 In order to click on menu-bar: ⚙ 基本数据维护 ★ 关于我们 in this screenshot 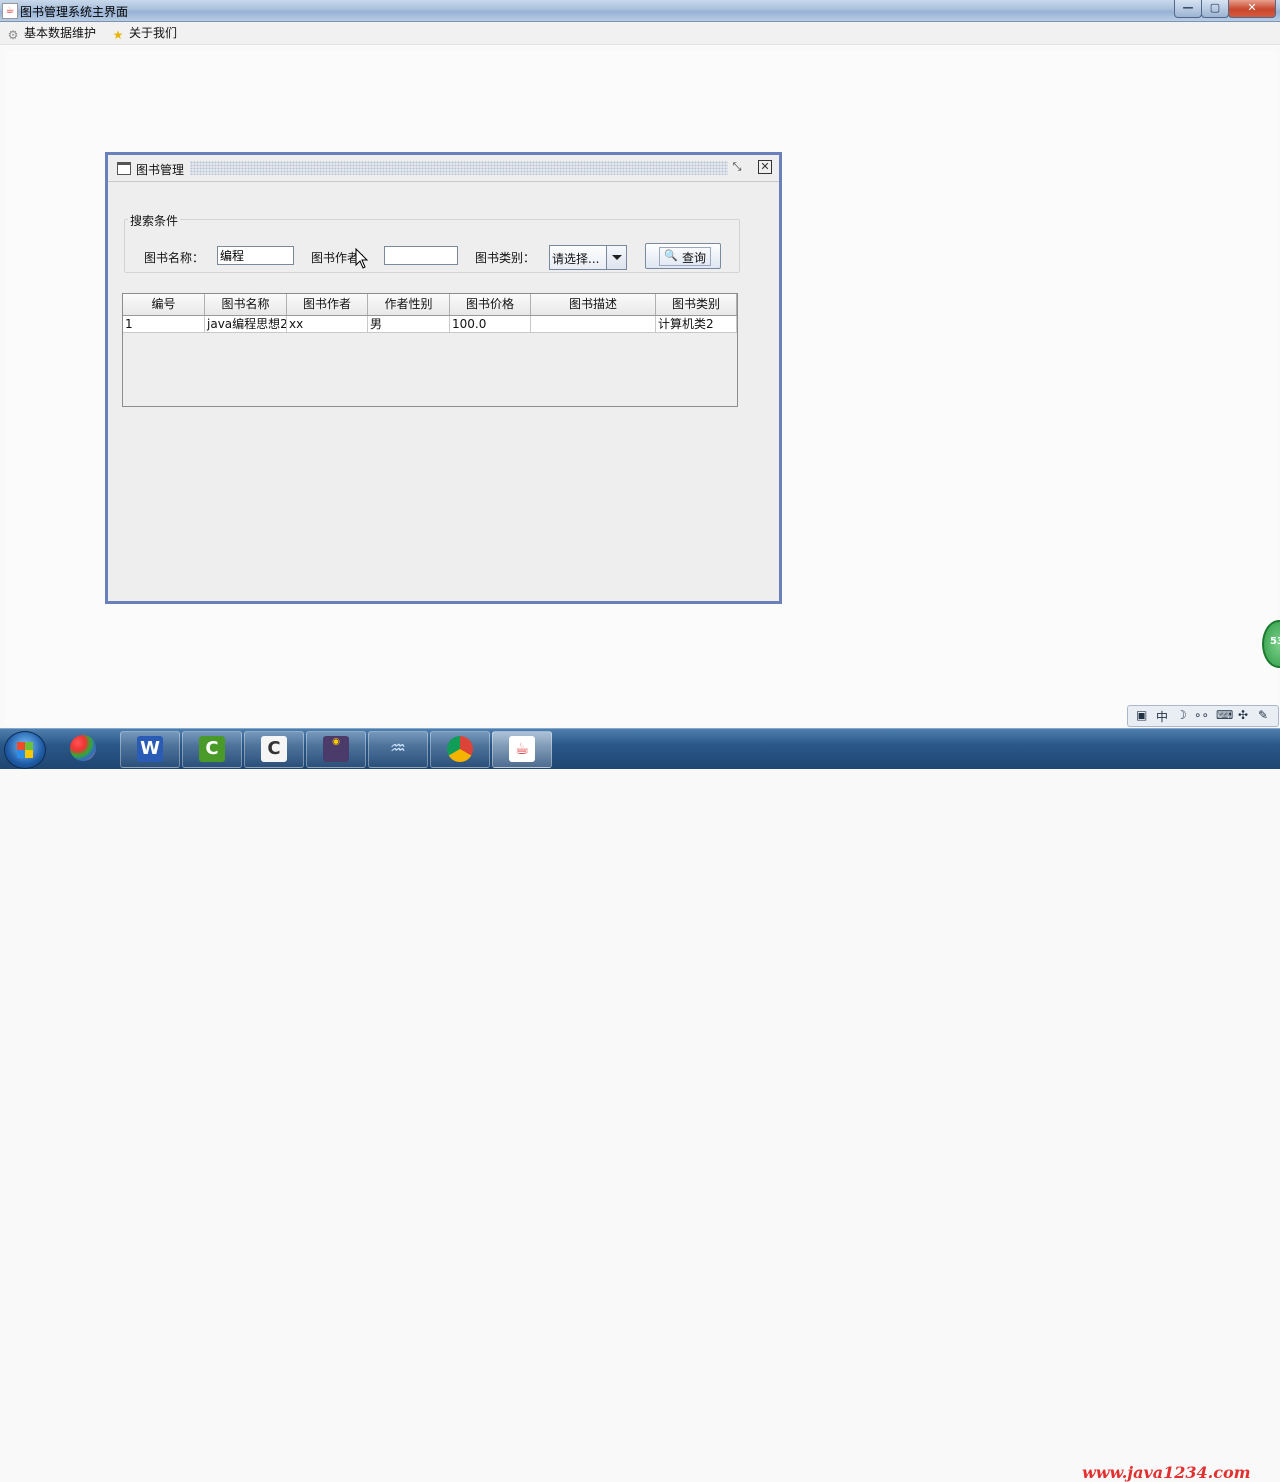, I will do `click(640, 33)`.